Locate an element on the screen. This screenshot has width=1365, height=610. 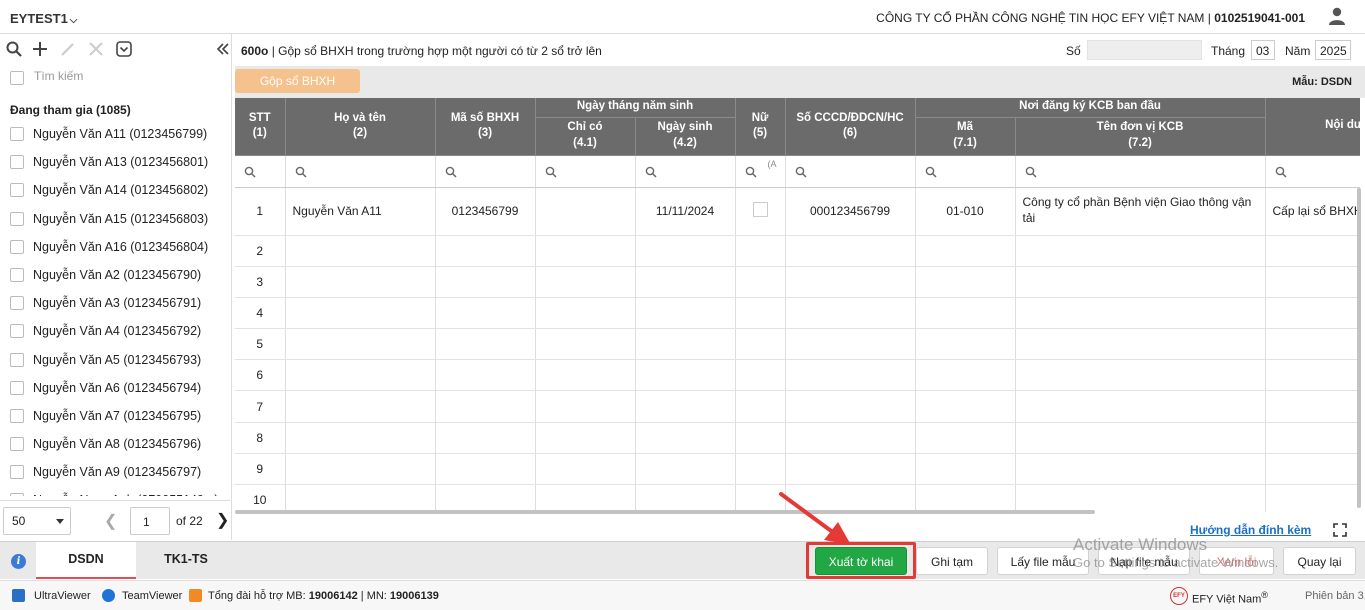
edit-icon is located at coordinates (68, 49).